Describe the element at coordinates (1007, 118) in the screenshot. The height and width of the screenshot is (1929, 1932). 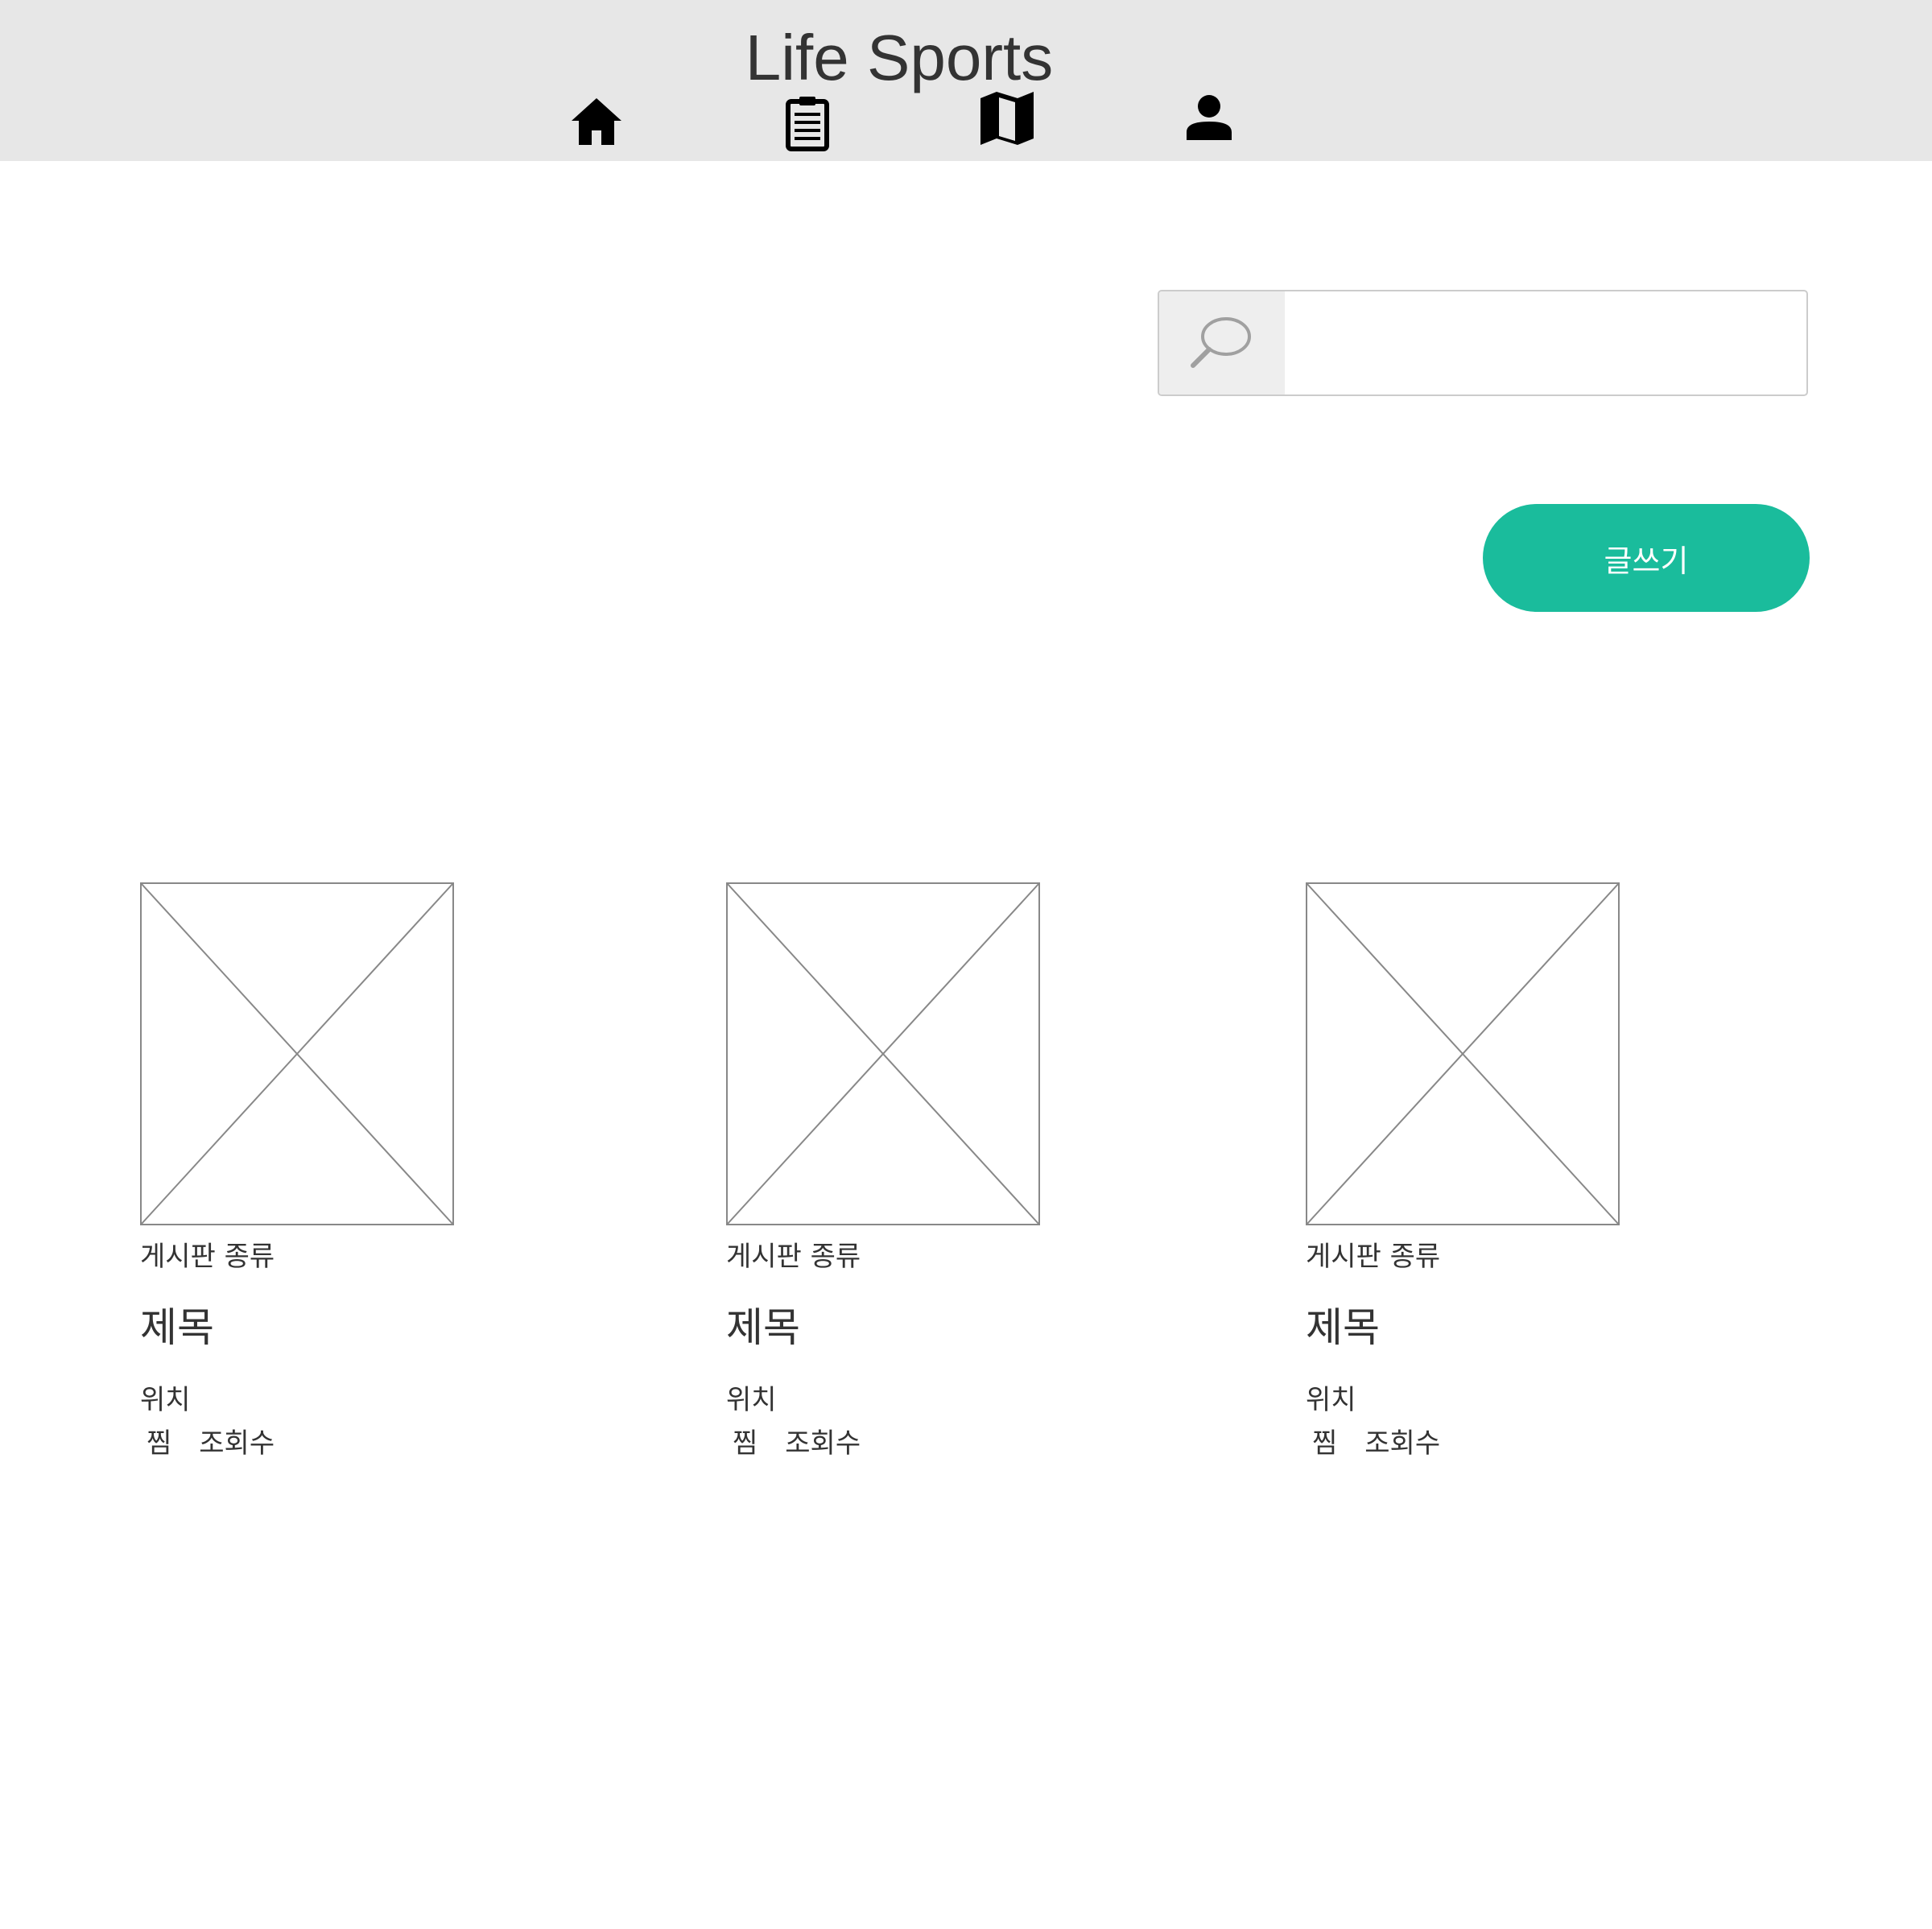
I see `map-icon` at that location.